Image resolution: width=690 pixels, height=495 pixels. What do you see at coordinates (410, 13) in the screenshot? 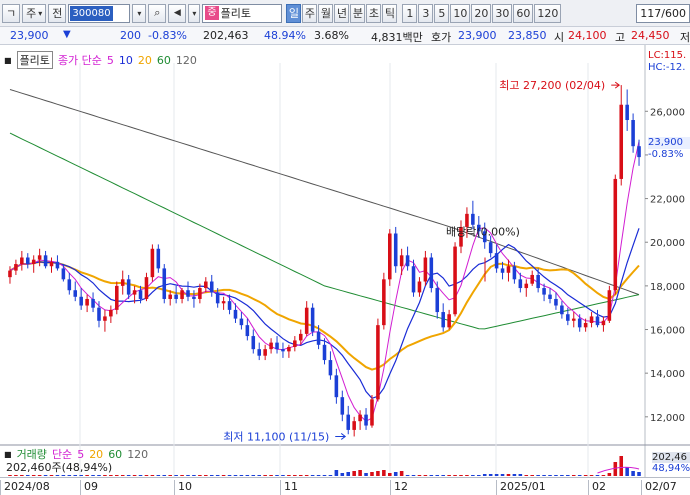
I see `interval-1: 1` at bounding box center [410, 13].